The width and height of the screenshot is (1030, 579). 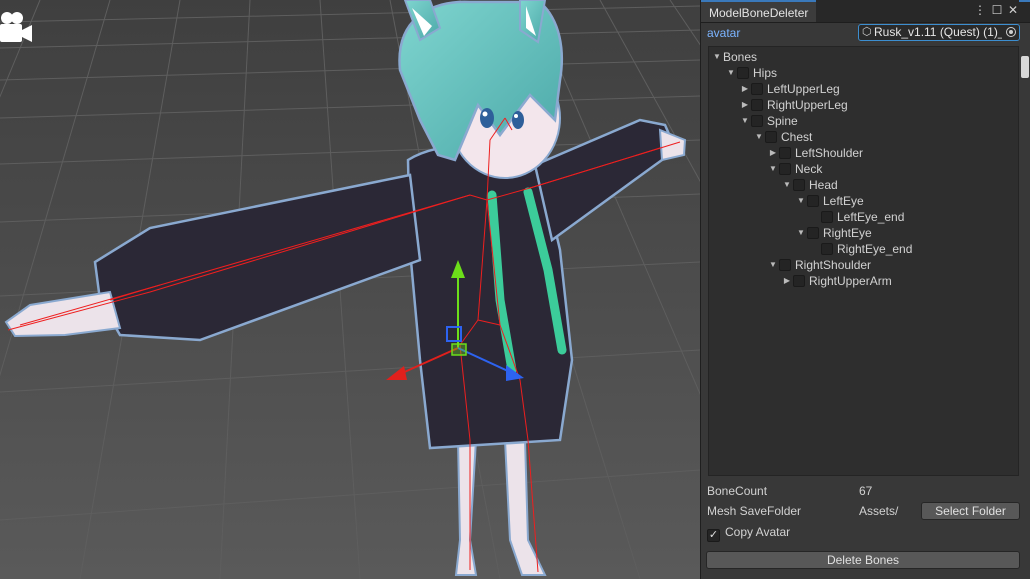 What do you see at coordinates (823, 185) in the screenshot?
I see `tree-item-label: Head` at bounding box center [823, 185].